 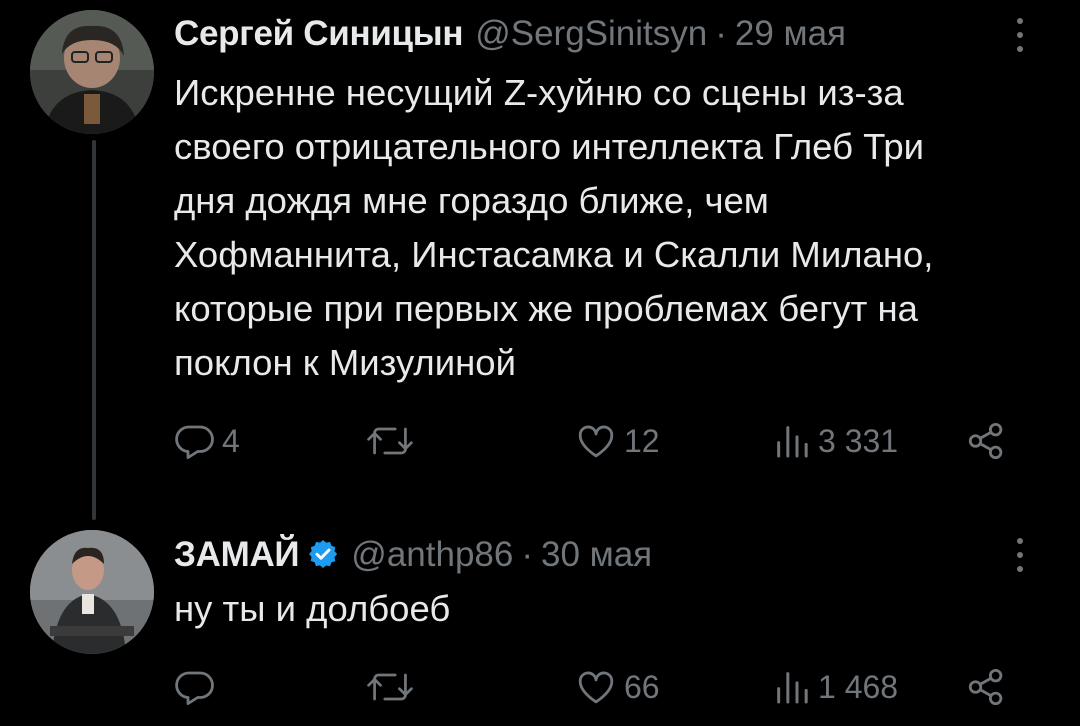 I want to click on views-button: 3 331, so click(x=835, y=441).